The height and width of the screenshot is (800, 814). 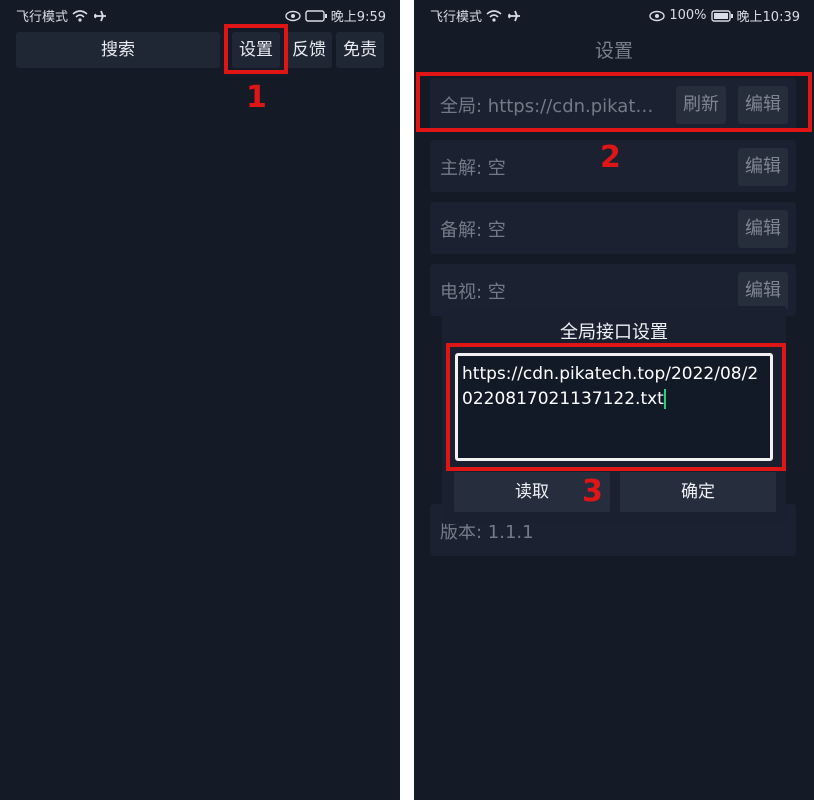 I want to click on row-label: 电视: 空, so click(x=473, y=292).